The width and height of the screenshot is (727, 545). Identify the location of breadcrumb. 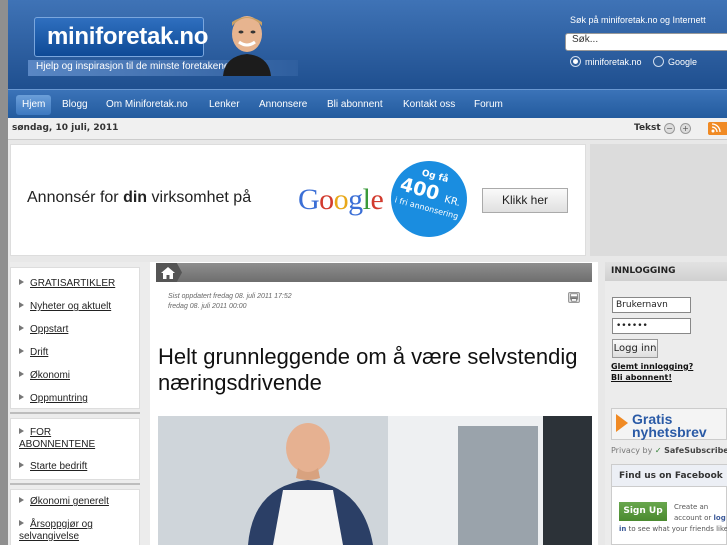
(374, 272).